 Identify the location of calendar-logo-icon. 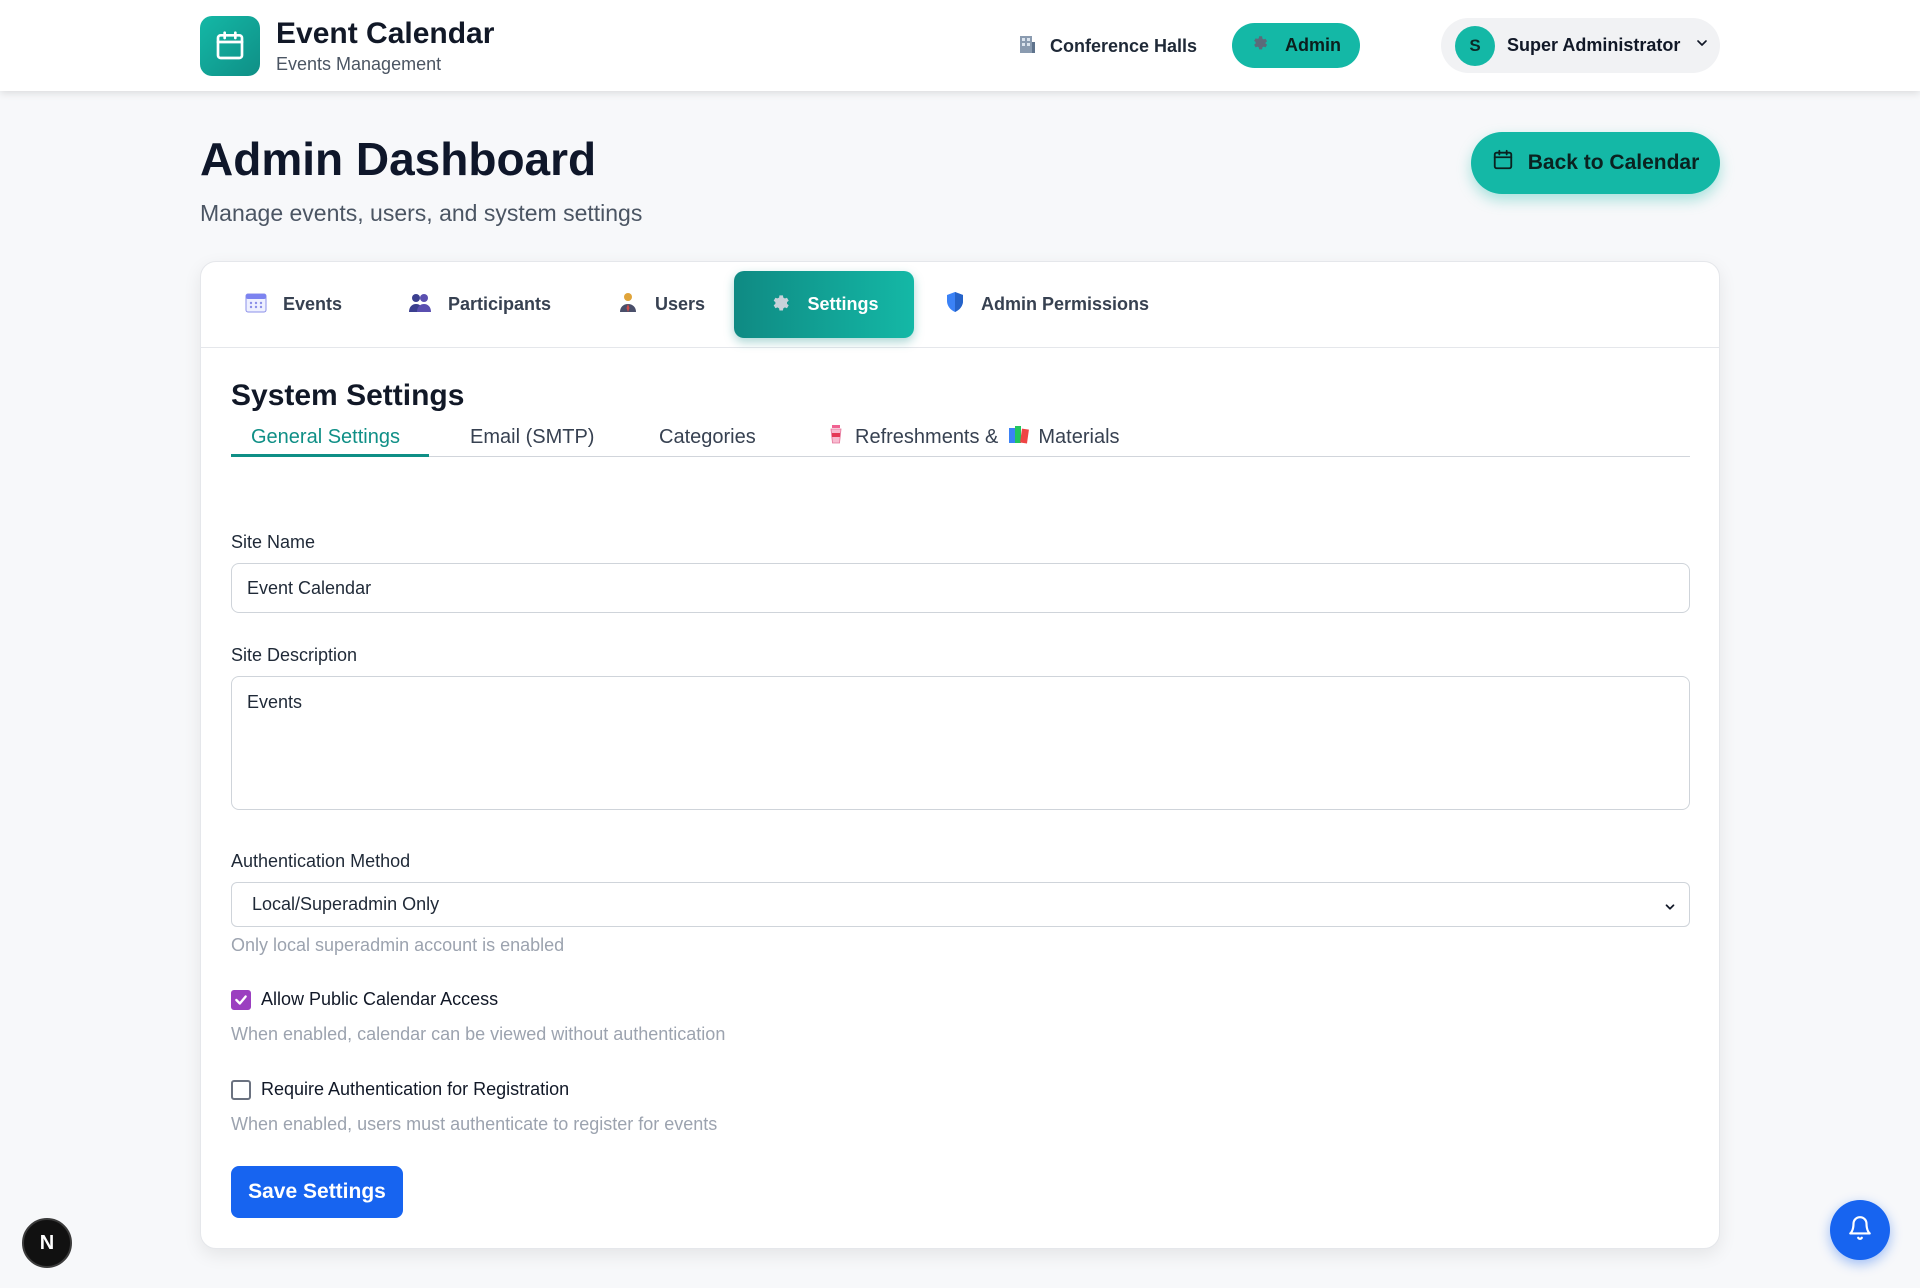
(230, 46).